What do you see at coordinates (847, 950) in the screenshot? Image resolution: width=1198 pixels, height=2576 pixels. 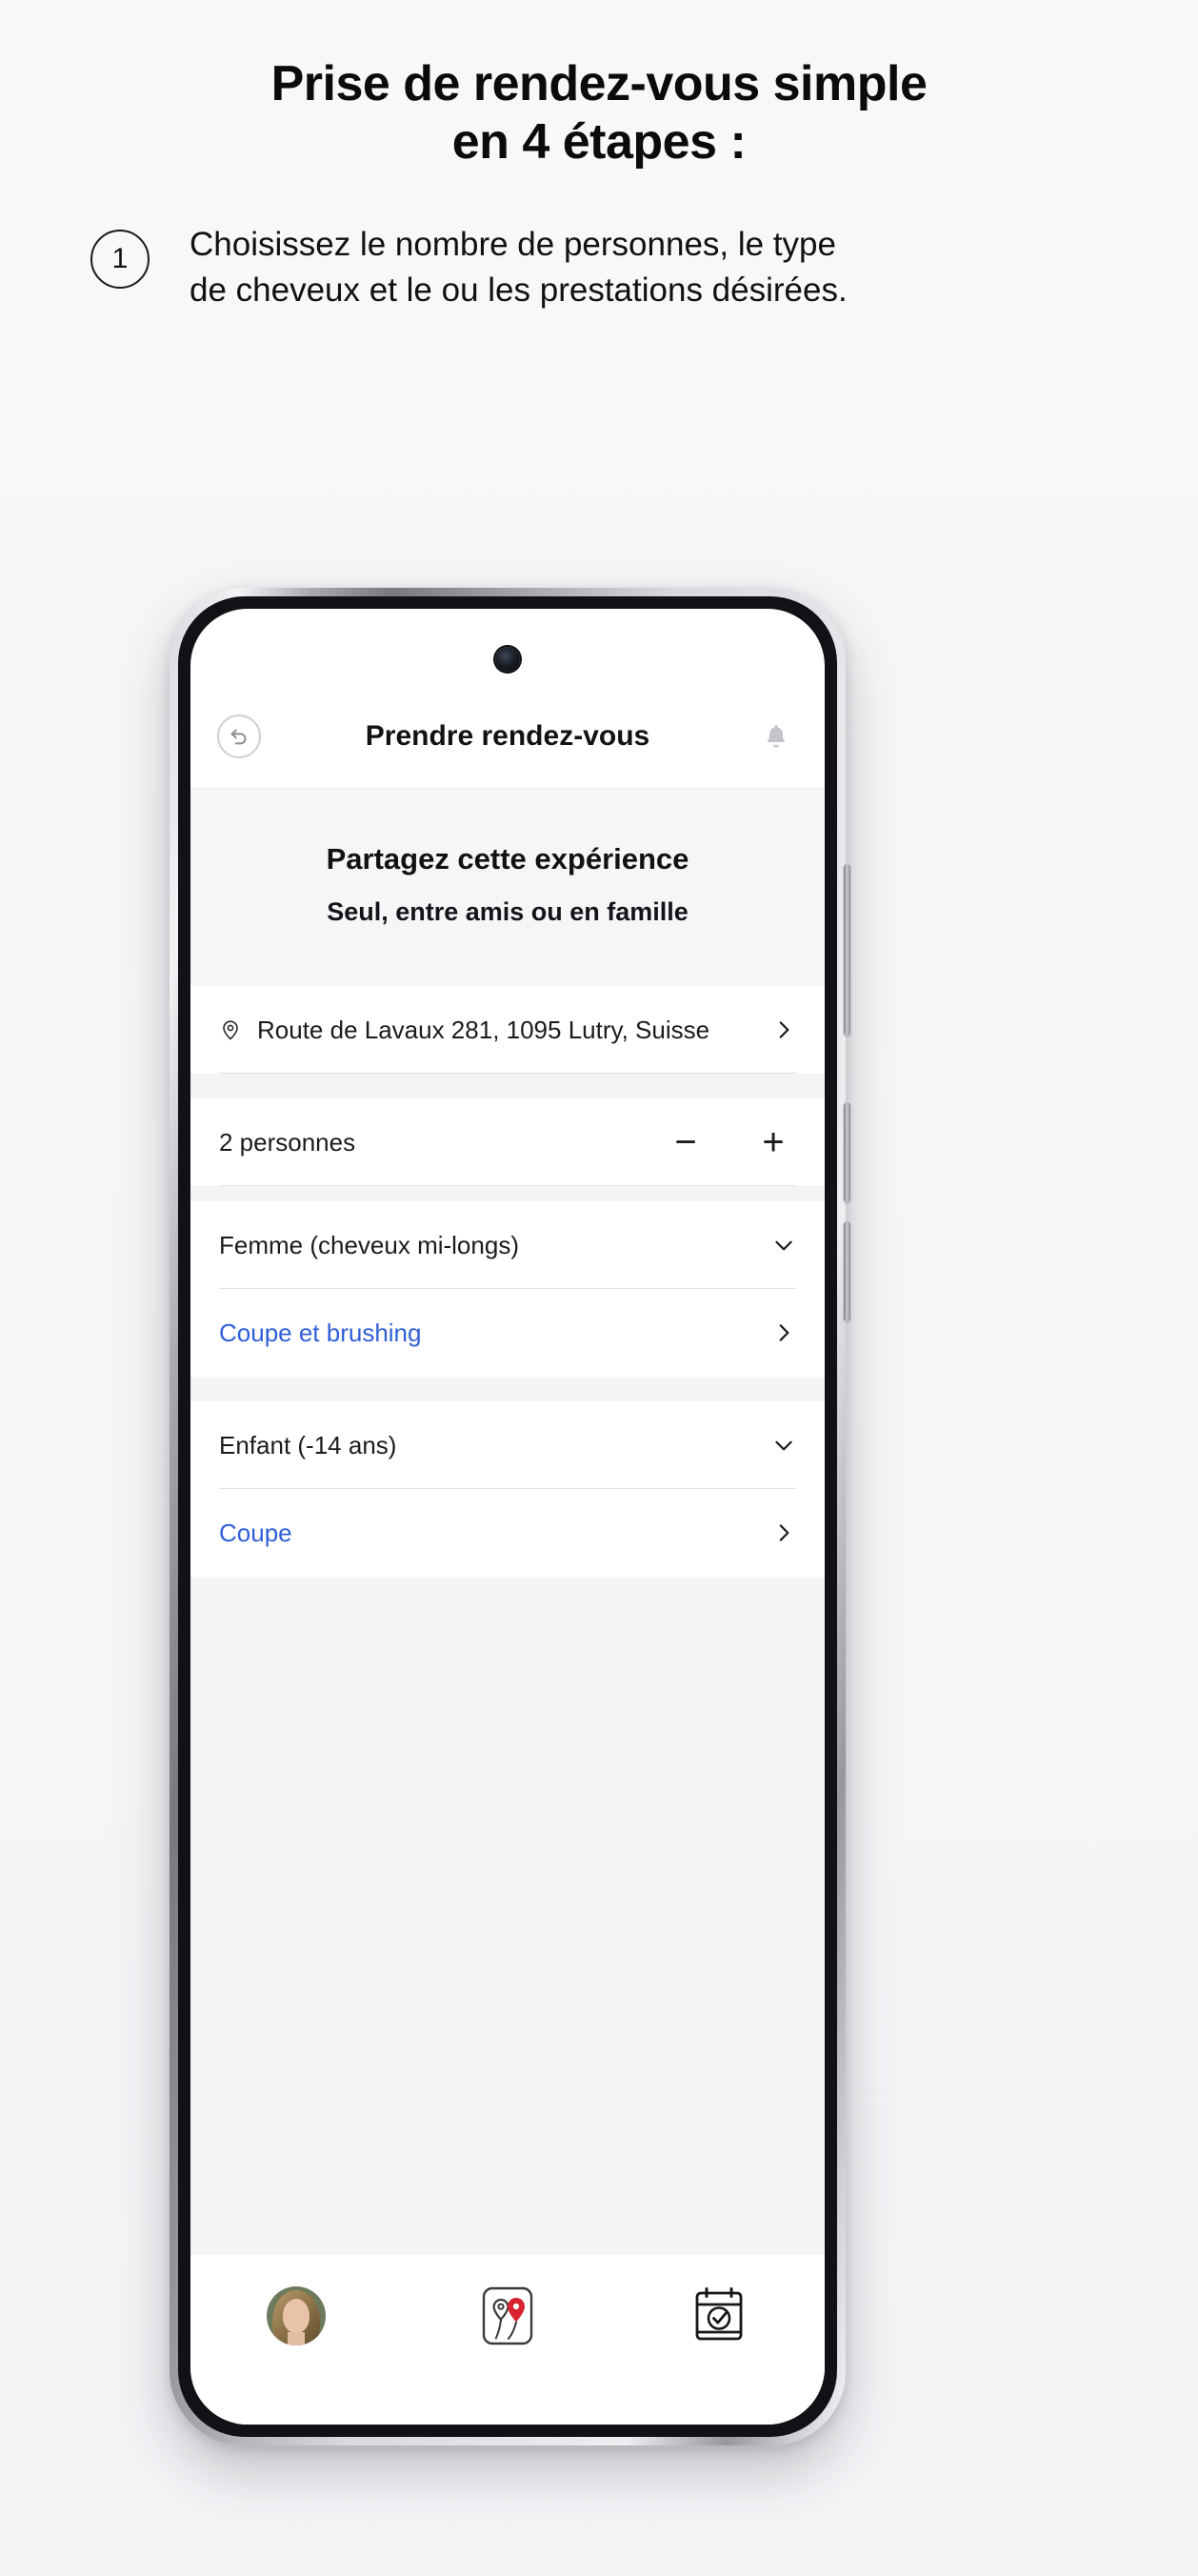 I see `phone-volume-up-button` at bounding box center [847, 950].